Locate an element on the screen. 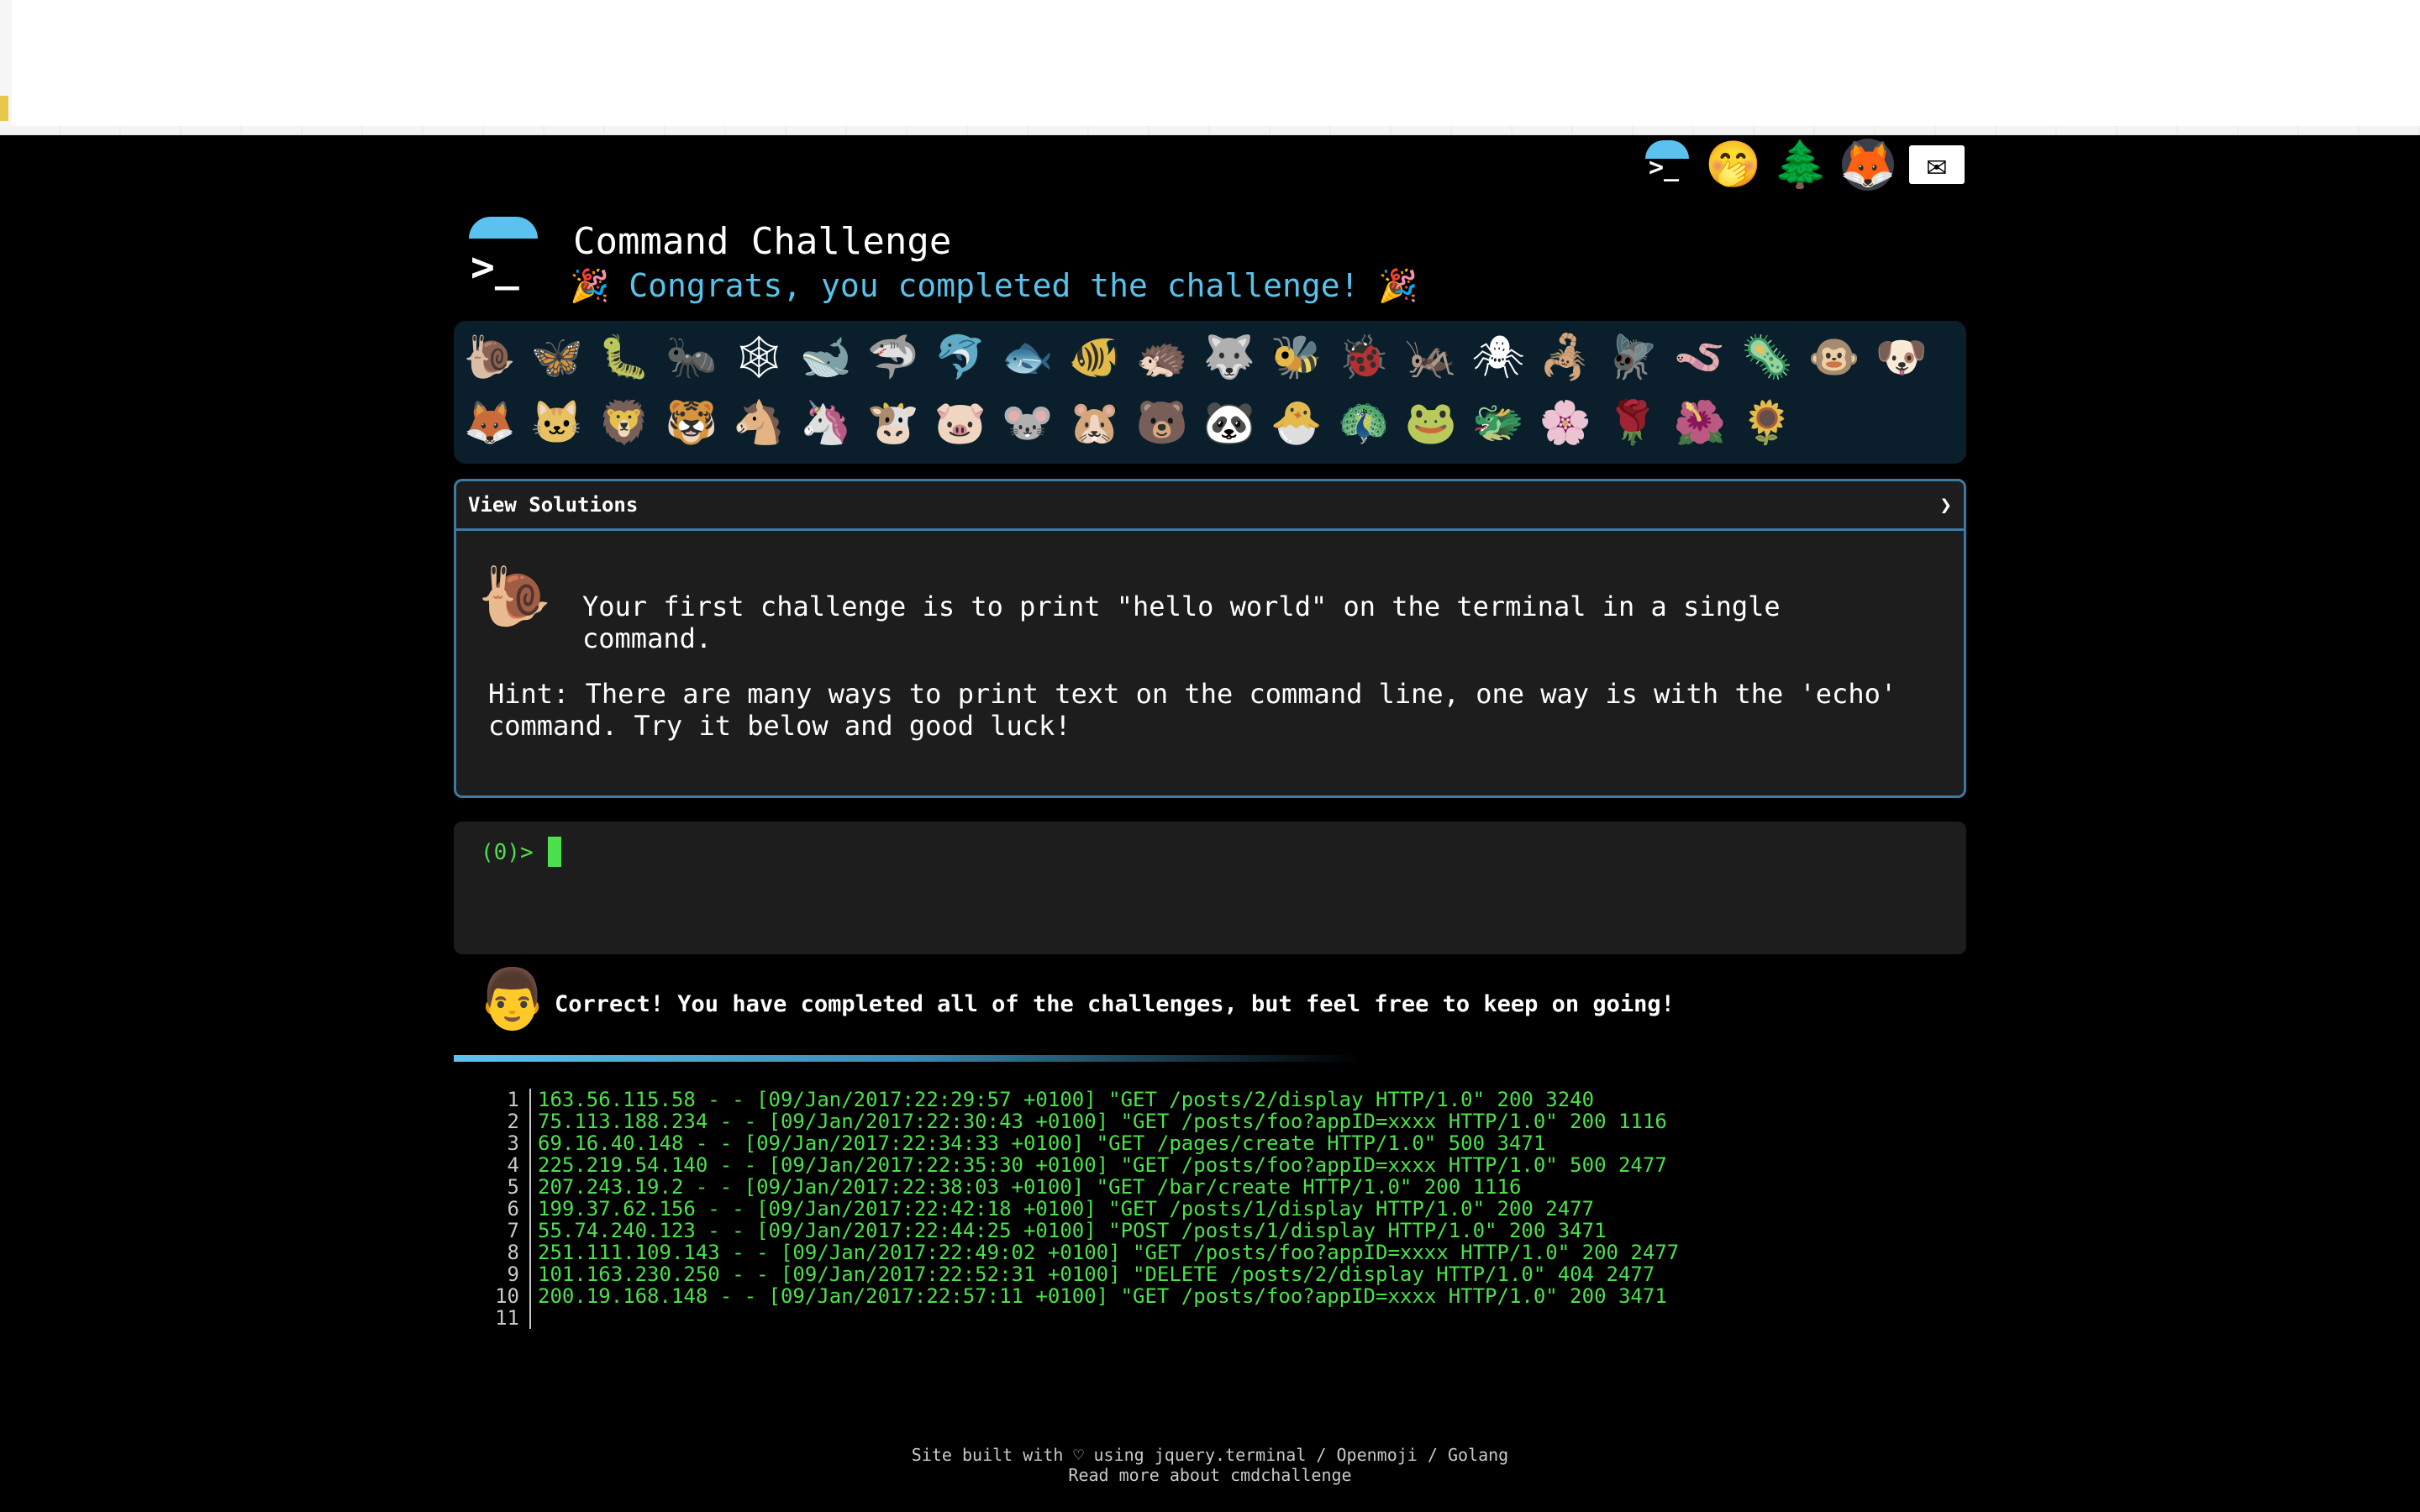  line-number: 1 is located at coordinates (493, 1099).